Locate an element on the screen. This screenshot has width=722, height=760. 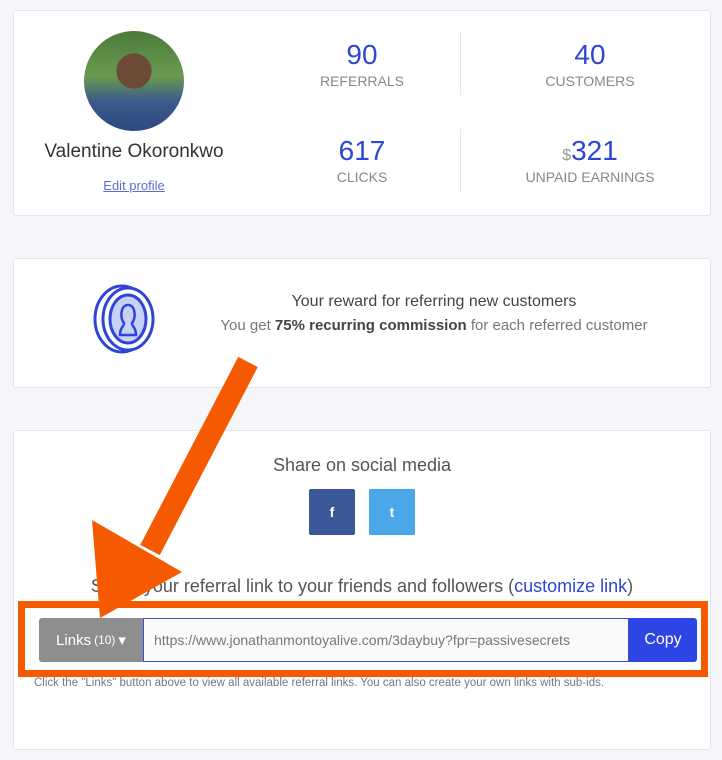
coin-user-icon is located at coordinates (124, 319).